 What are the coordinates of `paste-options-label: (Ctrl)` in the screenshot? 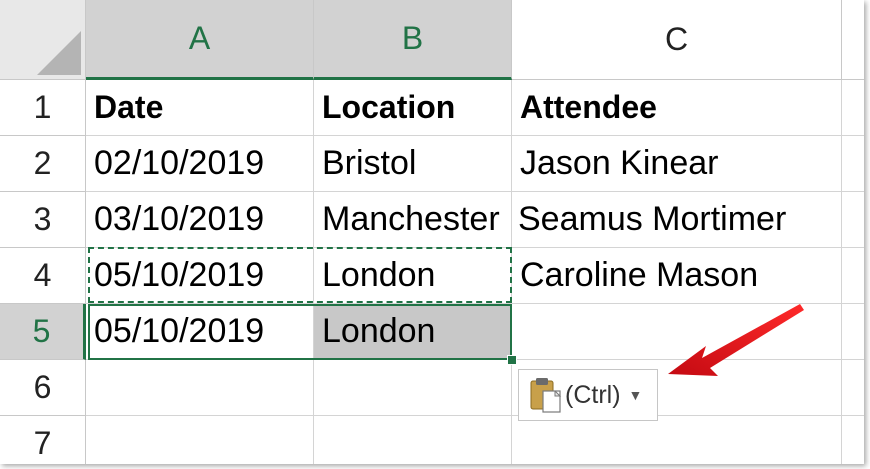 It's located at (593, 394).